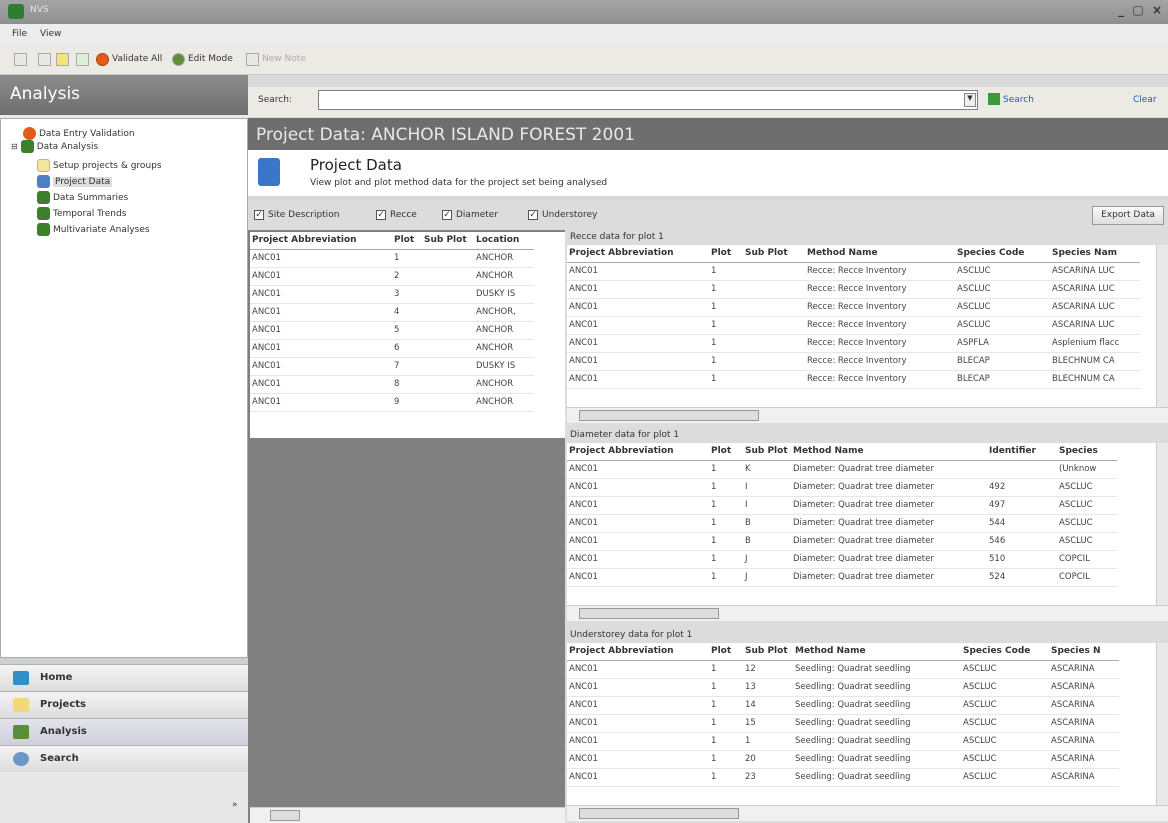 This screenshot has width=1168, height=823. What do you see at coordinates (1162, 326) in the screenshot?
I see `recce-vscroll` at bounding box center [1162, 326].